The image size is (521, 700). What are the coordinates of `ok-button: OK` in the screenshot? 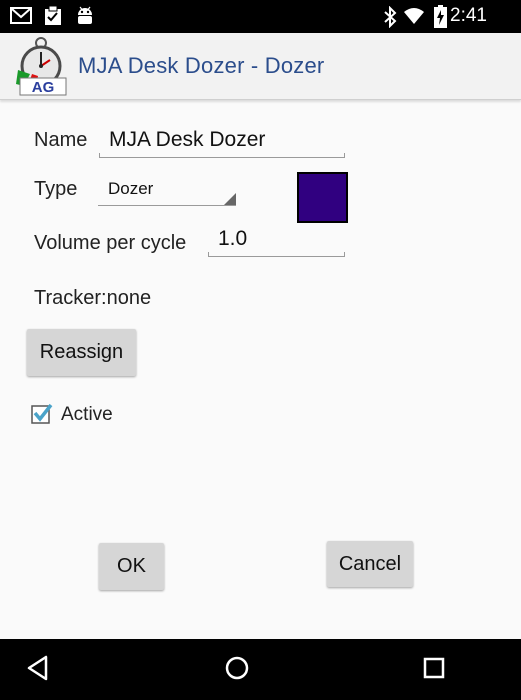 It's located at (131, 566).